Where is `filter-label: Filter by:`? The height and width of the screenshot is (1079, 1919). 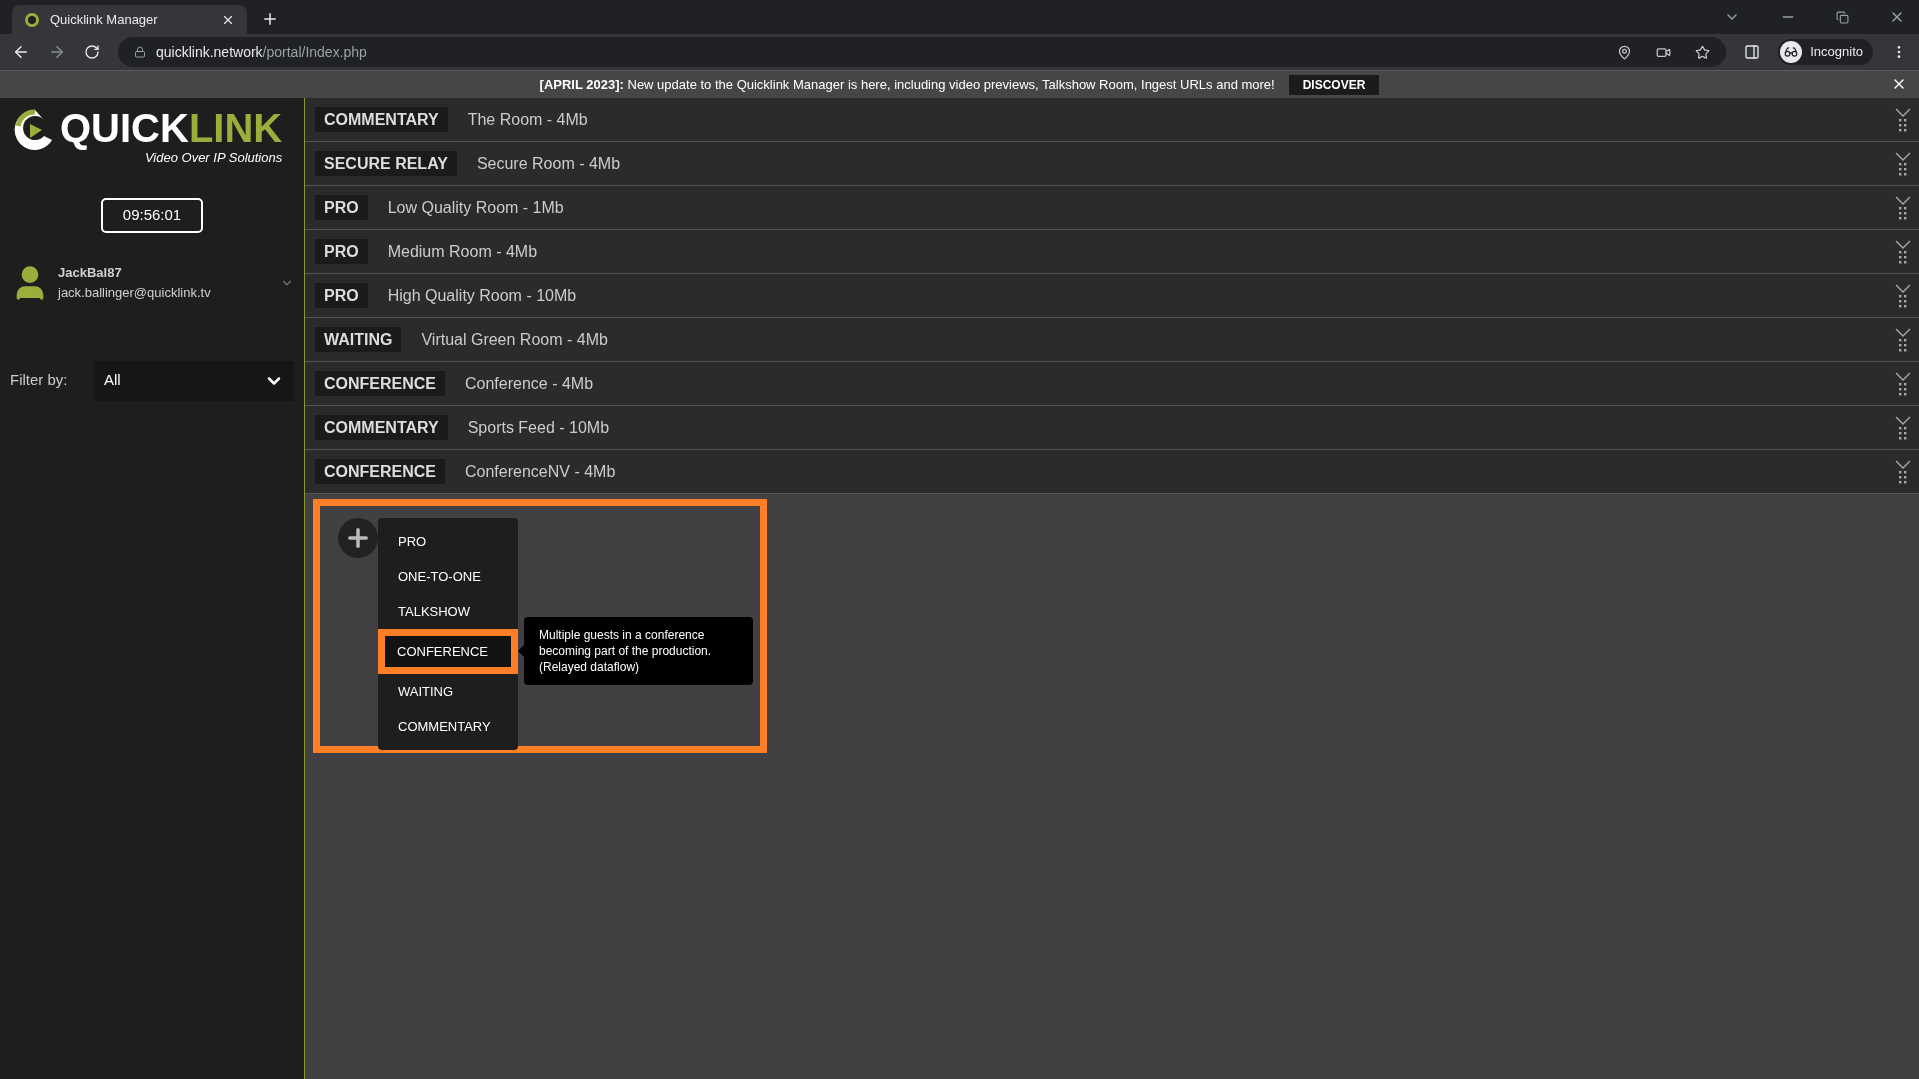
filter-label: Filter by: is located at coordinates (39, 380).